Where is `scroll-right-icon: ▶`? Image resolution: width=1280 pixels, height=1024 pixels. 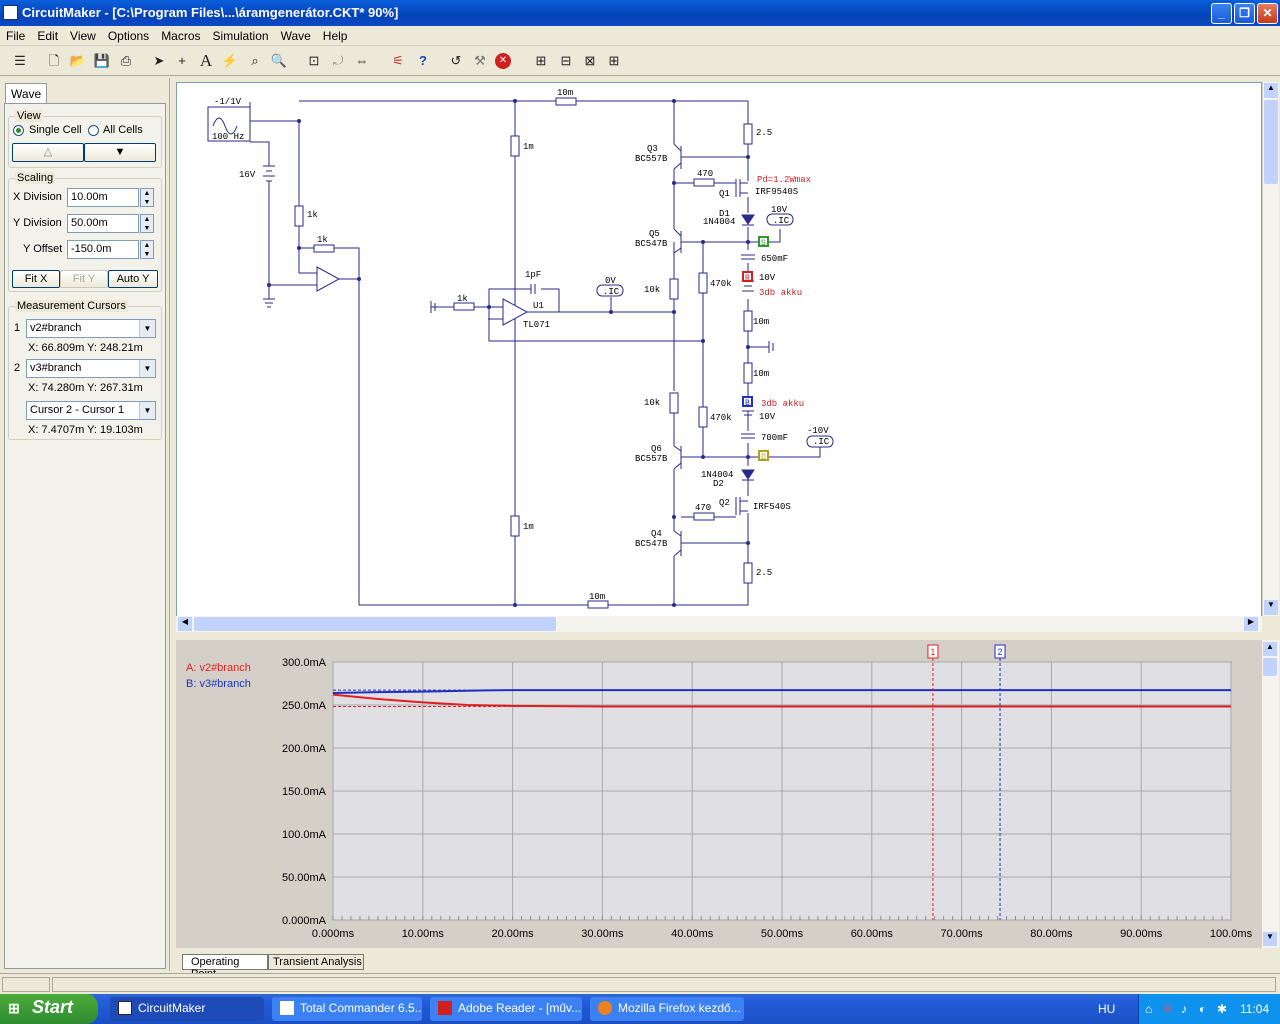
scroll-right-icon: ▶ is located at coordinates (1251, 624).